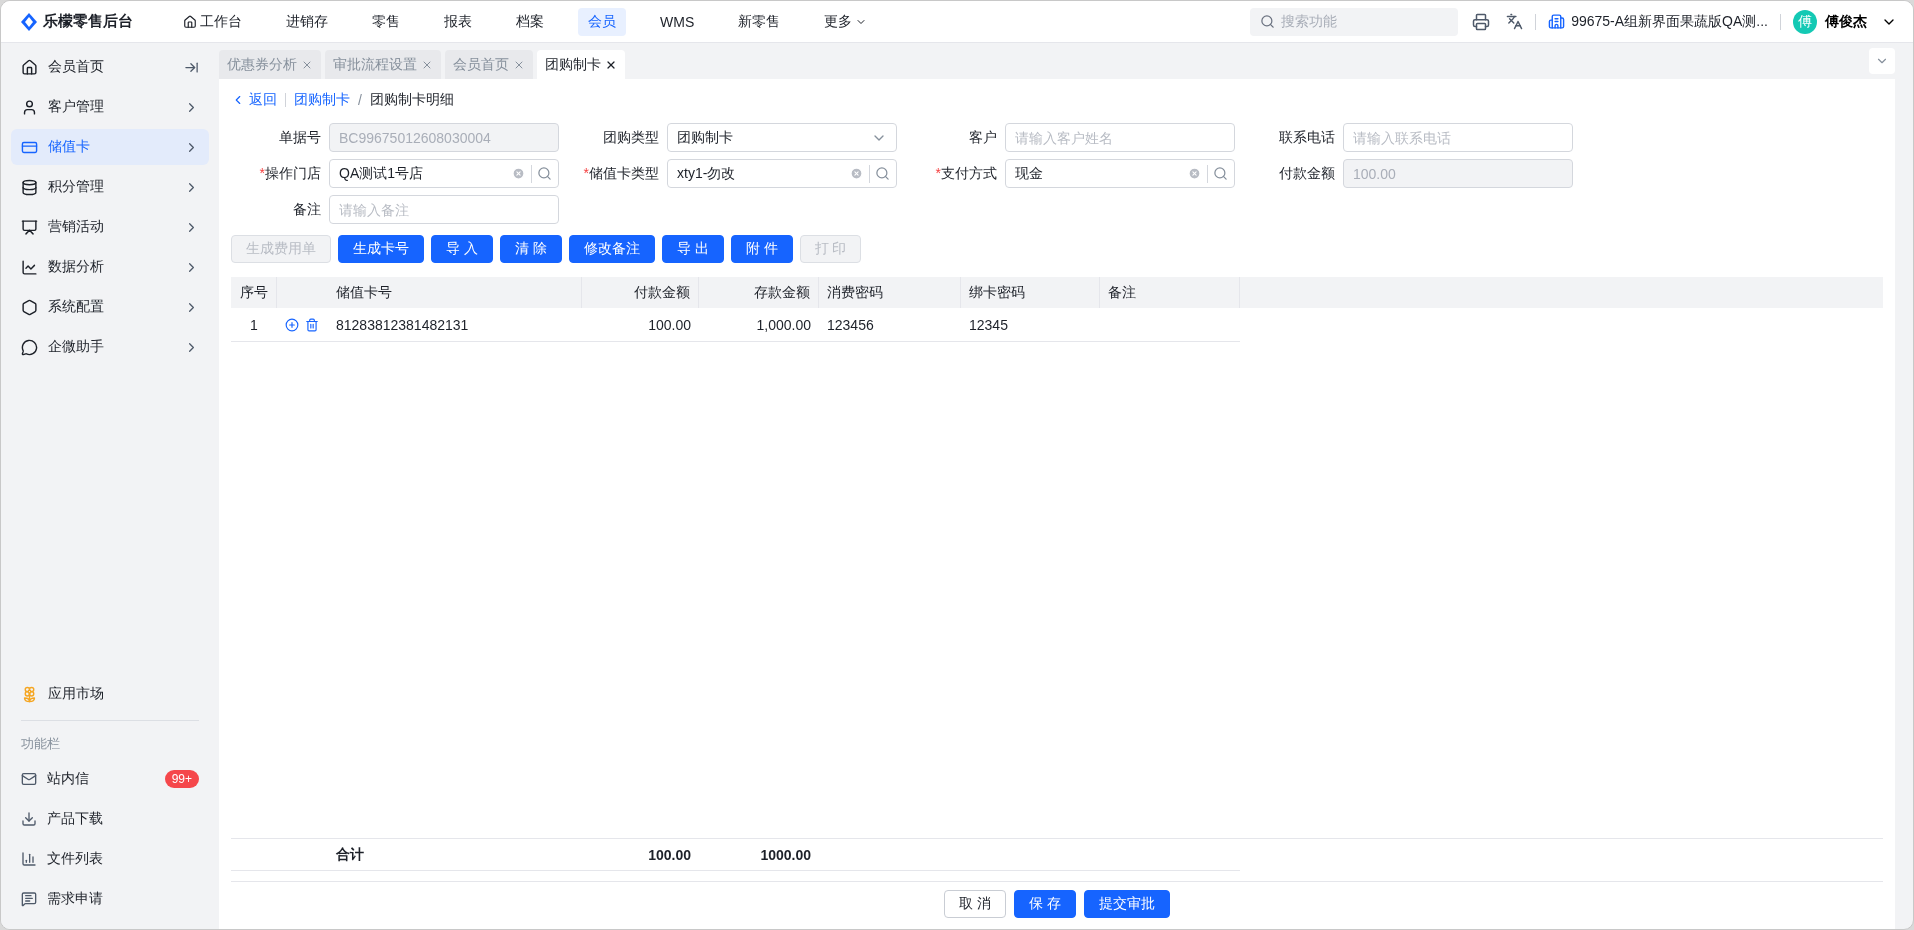 The image size is (1914, 930). I want to click on sidebar-label: 储值卡, so click(69, 147).